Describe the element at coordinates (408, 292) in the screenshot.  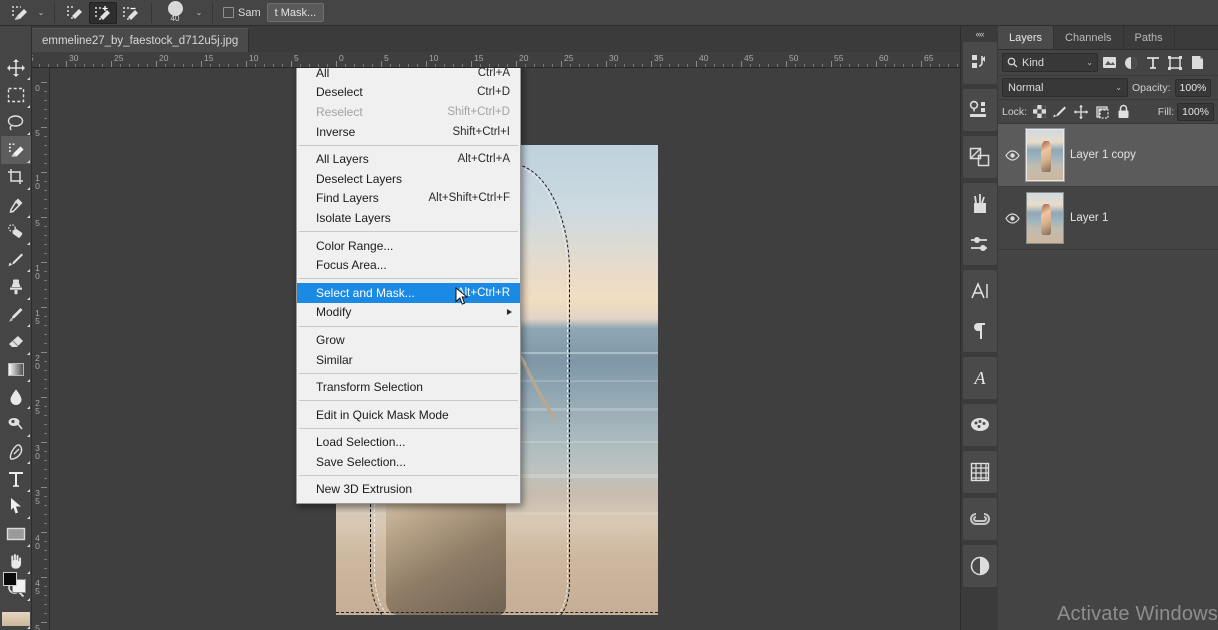
I see `menu-item-select-and-mask: Select and Mask... Alt+Ctrl+R` at that location.